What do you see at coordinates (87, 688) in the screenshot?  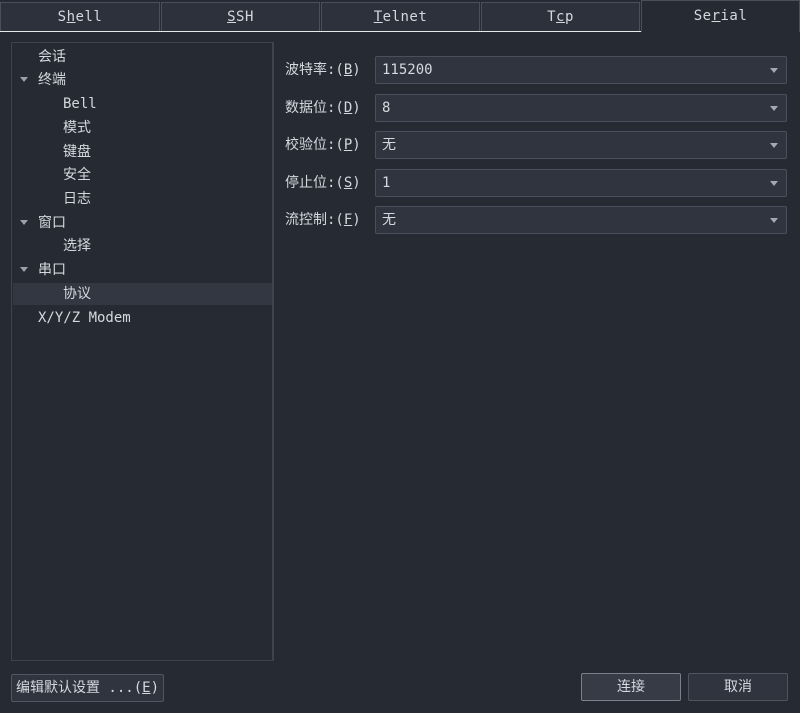 I see `edit-default-settings-button: 编辑默认设置 ...(E)` at bounding box center [87, 688].